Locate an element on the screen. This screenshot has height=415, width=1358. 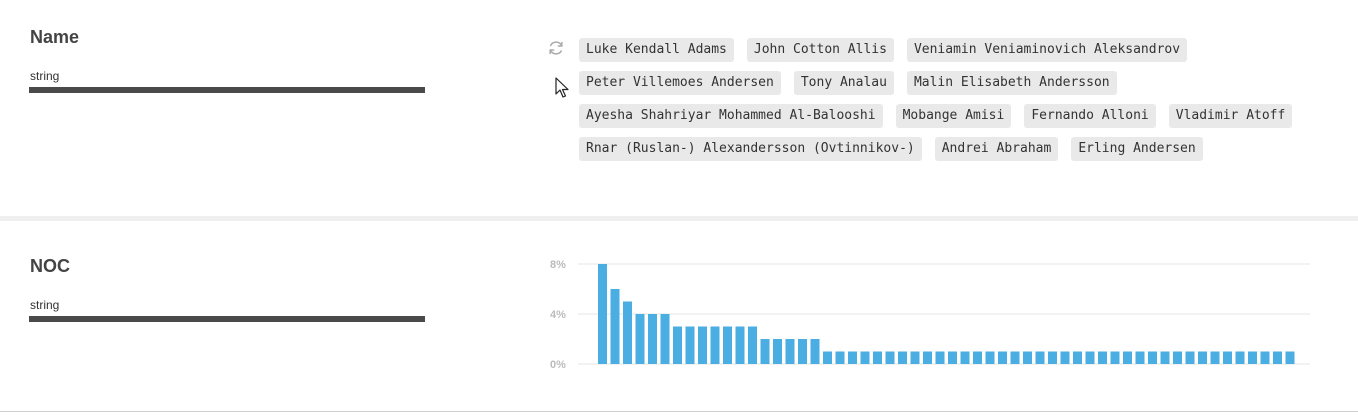
sample-value-tag: Peter Villemoes Andersen is located at coordinates (680, 83).